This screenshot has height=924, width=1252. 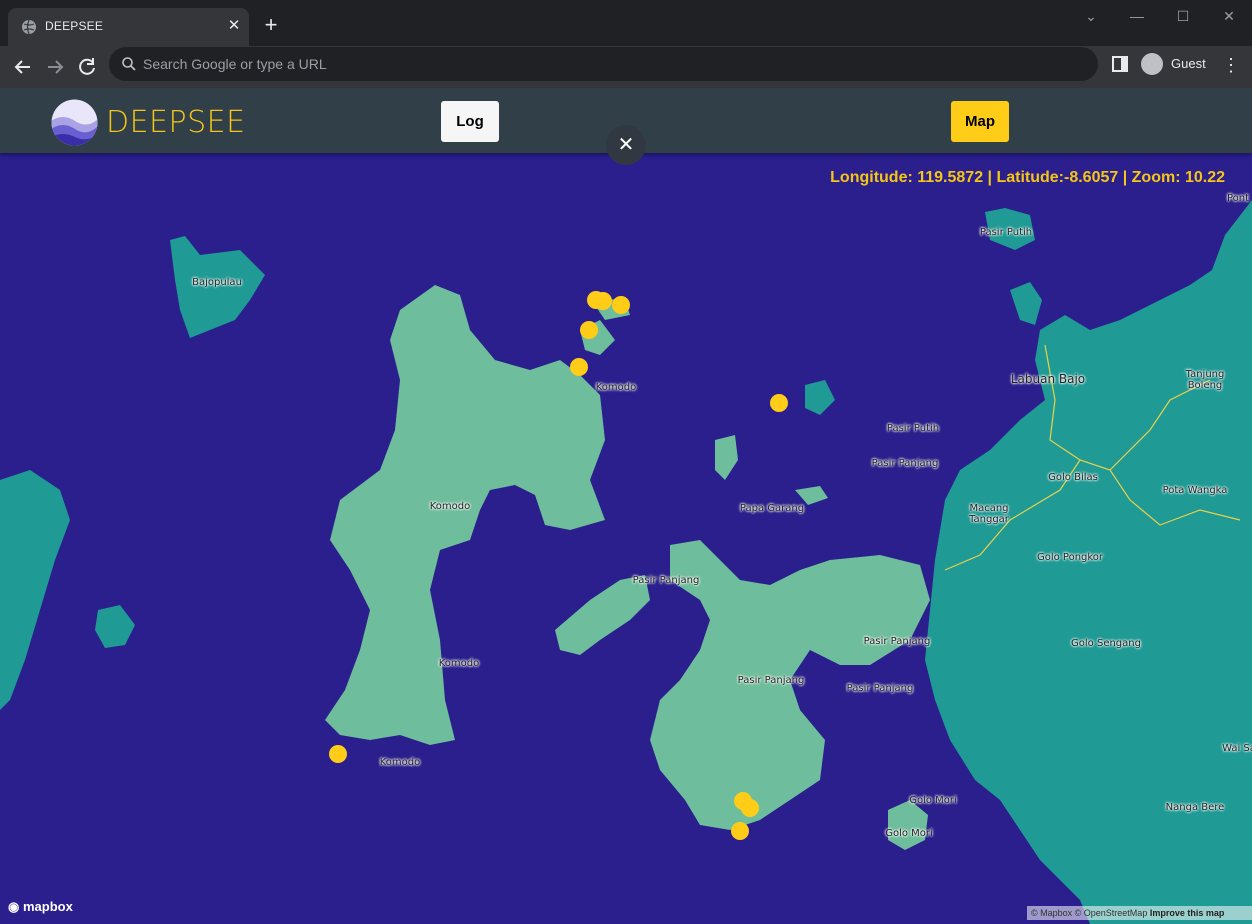 What do you see at coordinates (1205, 380) in the screenshot?
I see `map-label: Tanjung Boleng` at bounding box center [1205, 380].